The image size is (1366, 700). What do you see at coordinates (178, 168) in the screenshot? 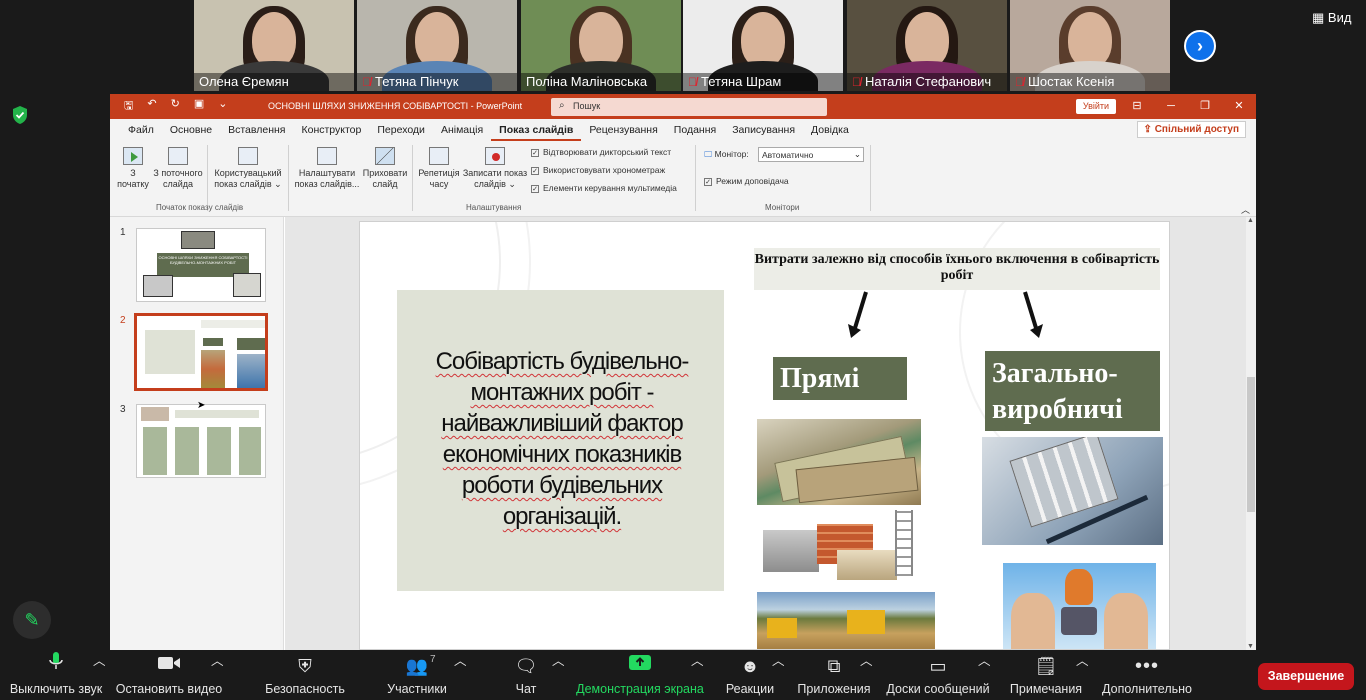
I see `from-current-button: З поточного слайда` at bounding box center [178, 168].